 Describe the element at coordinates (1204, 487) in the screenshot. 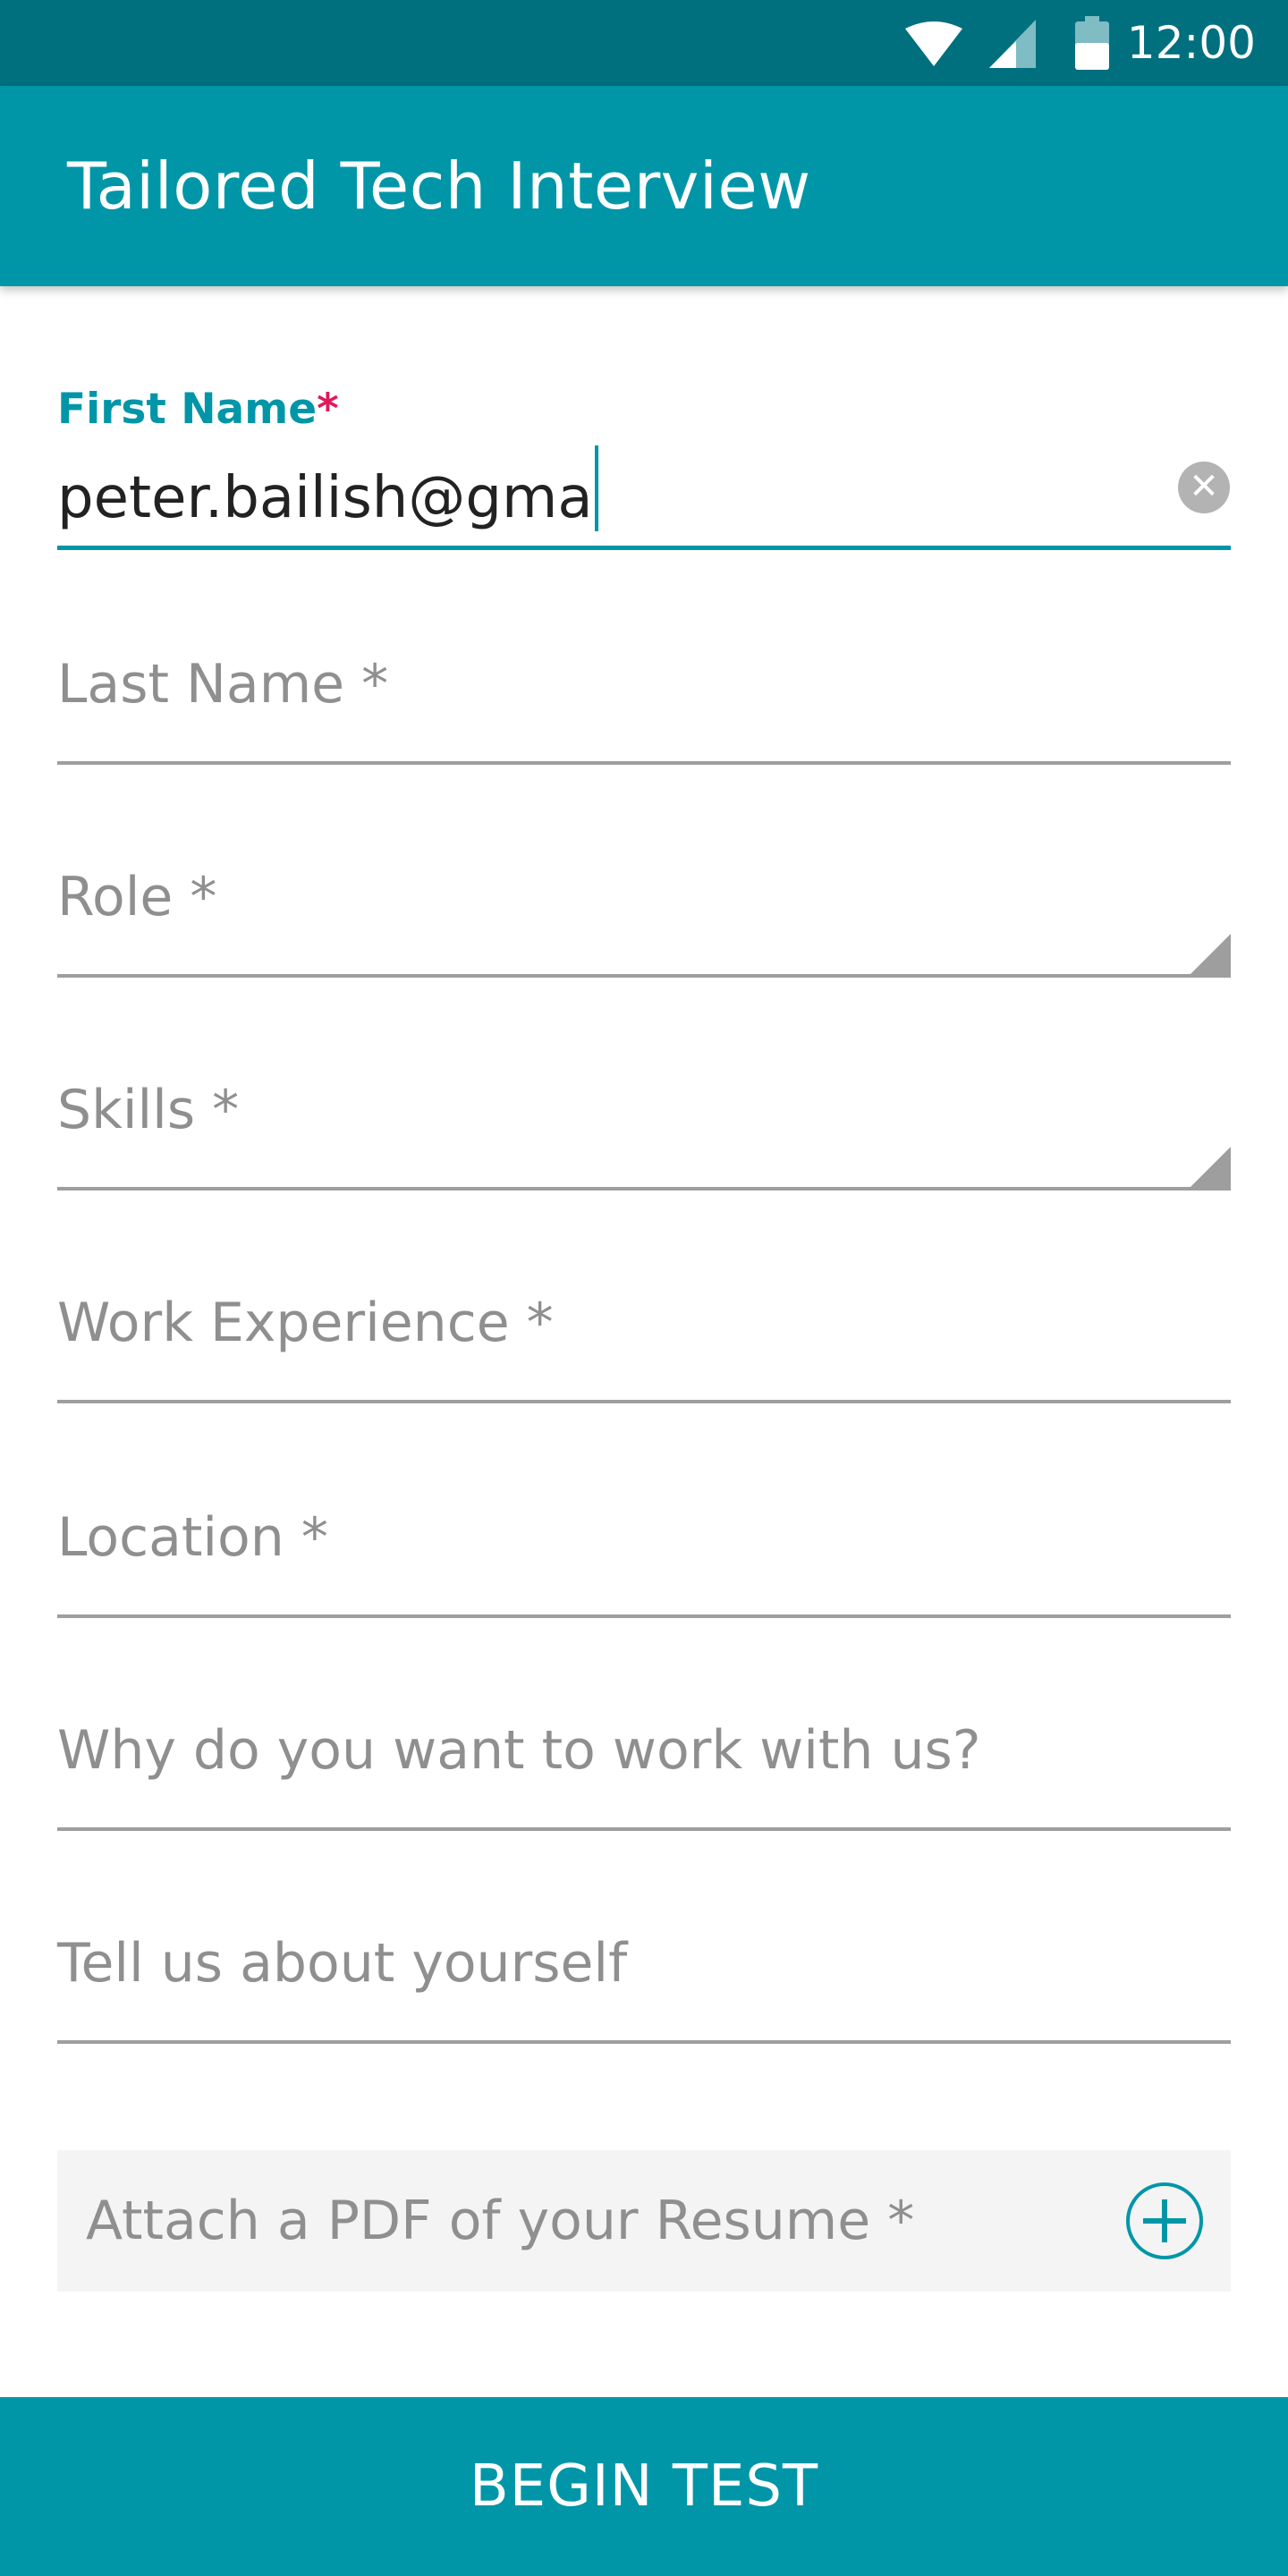

I see `clear-icon: ✕` at that location.